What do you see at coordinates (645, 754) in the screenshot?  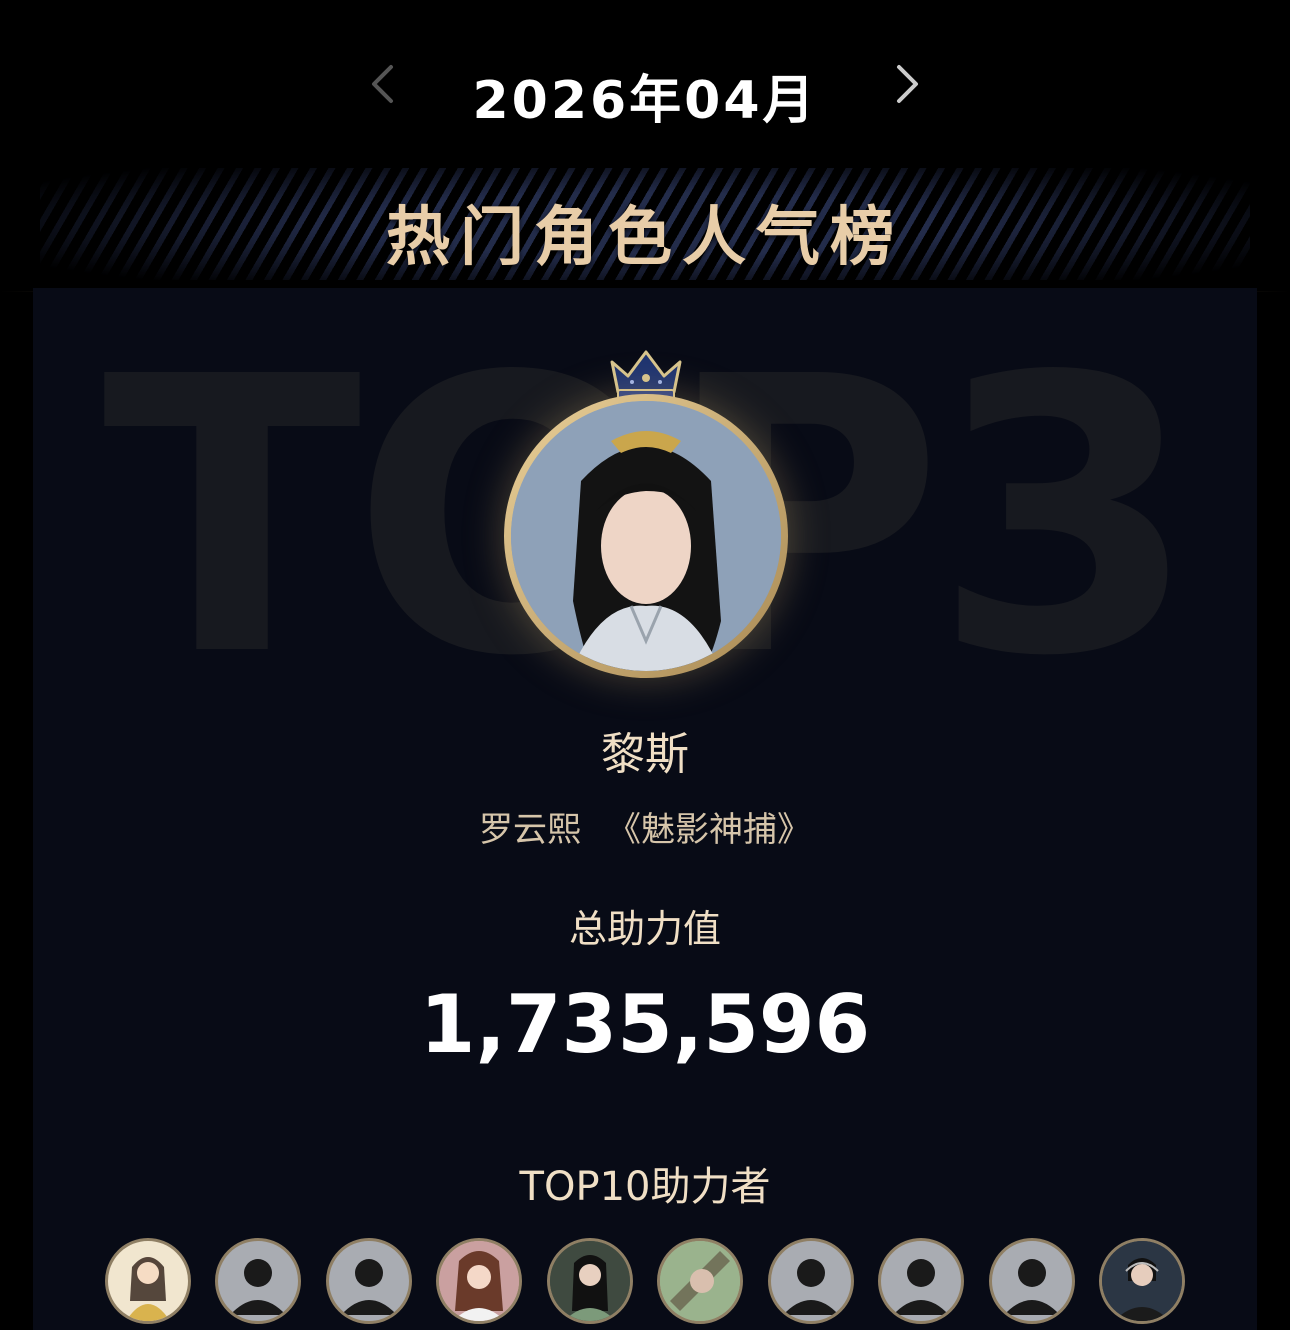 I see `character-name: 黎斯` at bounding box center [645, 754].